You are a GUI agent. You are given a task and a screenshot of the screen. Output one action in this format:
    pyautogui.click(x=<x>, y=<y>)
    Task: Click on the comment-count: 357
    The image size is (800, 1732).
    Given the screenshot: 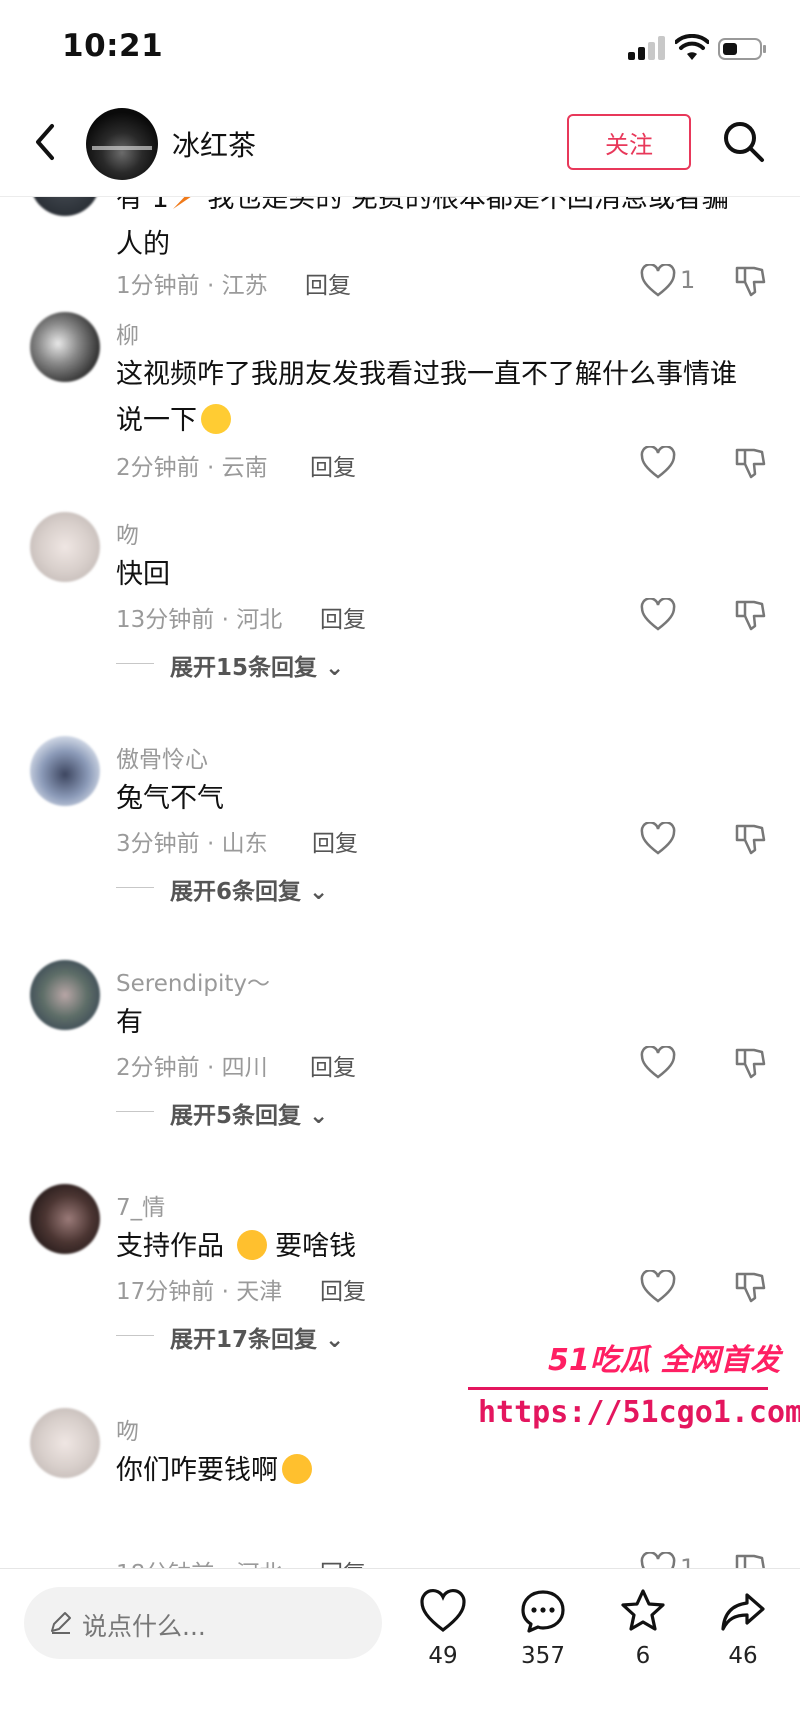 What is the action you would take?
    pyautogui.click(x=543, y=1656)
    